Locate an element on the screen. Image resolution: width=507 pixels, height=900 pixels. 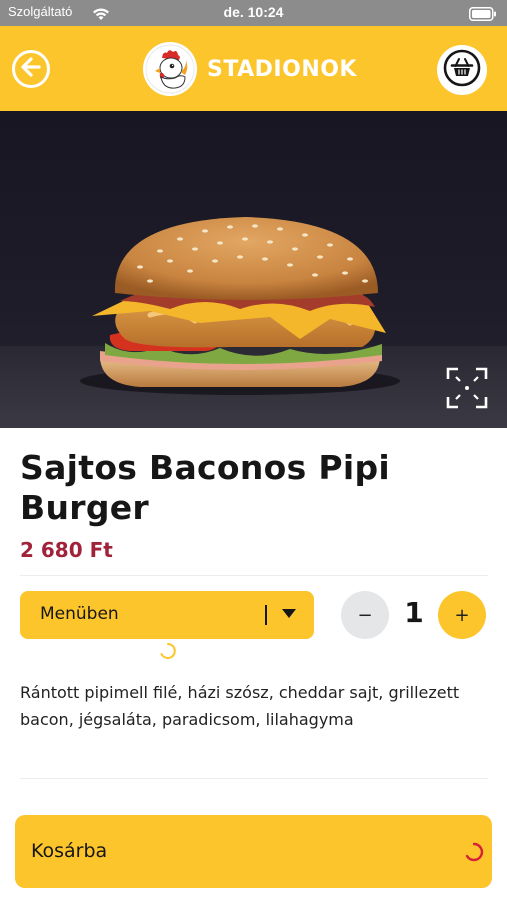
expand-button is located at coordinates (467, 388).